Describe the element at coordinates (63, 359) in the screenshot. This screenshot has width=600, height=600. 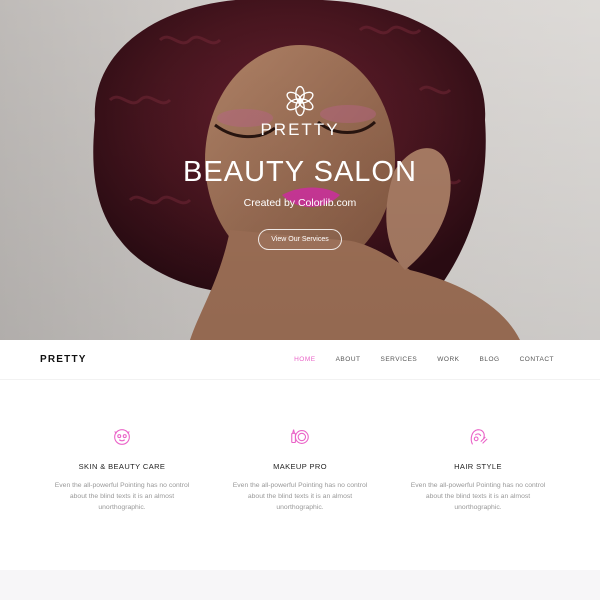
I see `nav-logo: PRETTY` at that location.